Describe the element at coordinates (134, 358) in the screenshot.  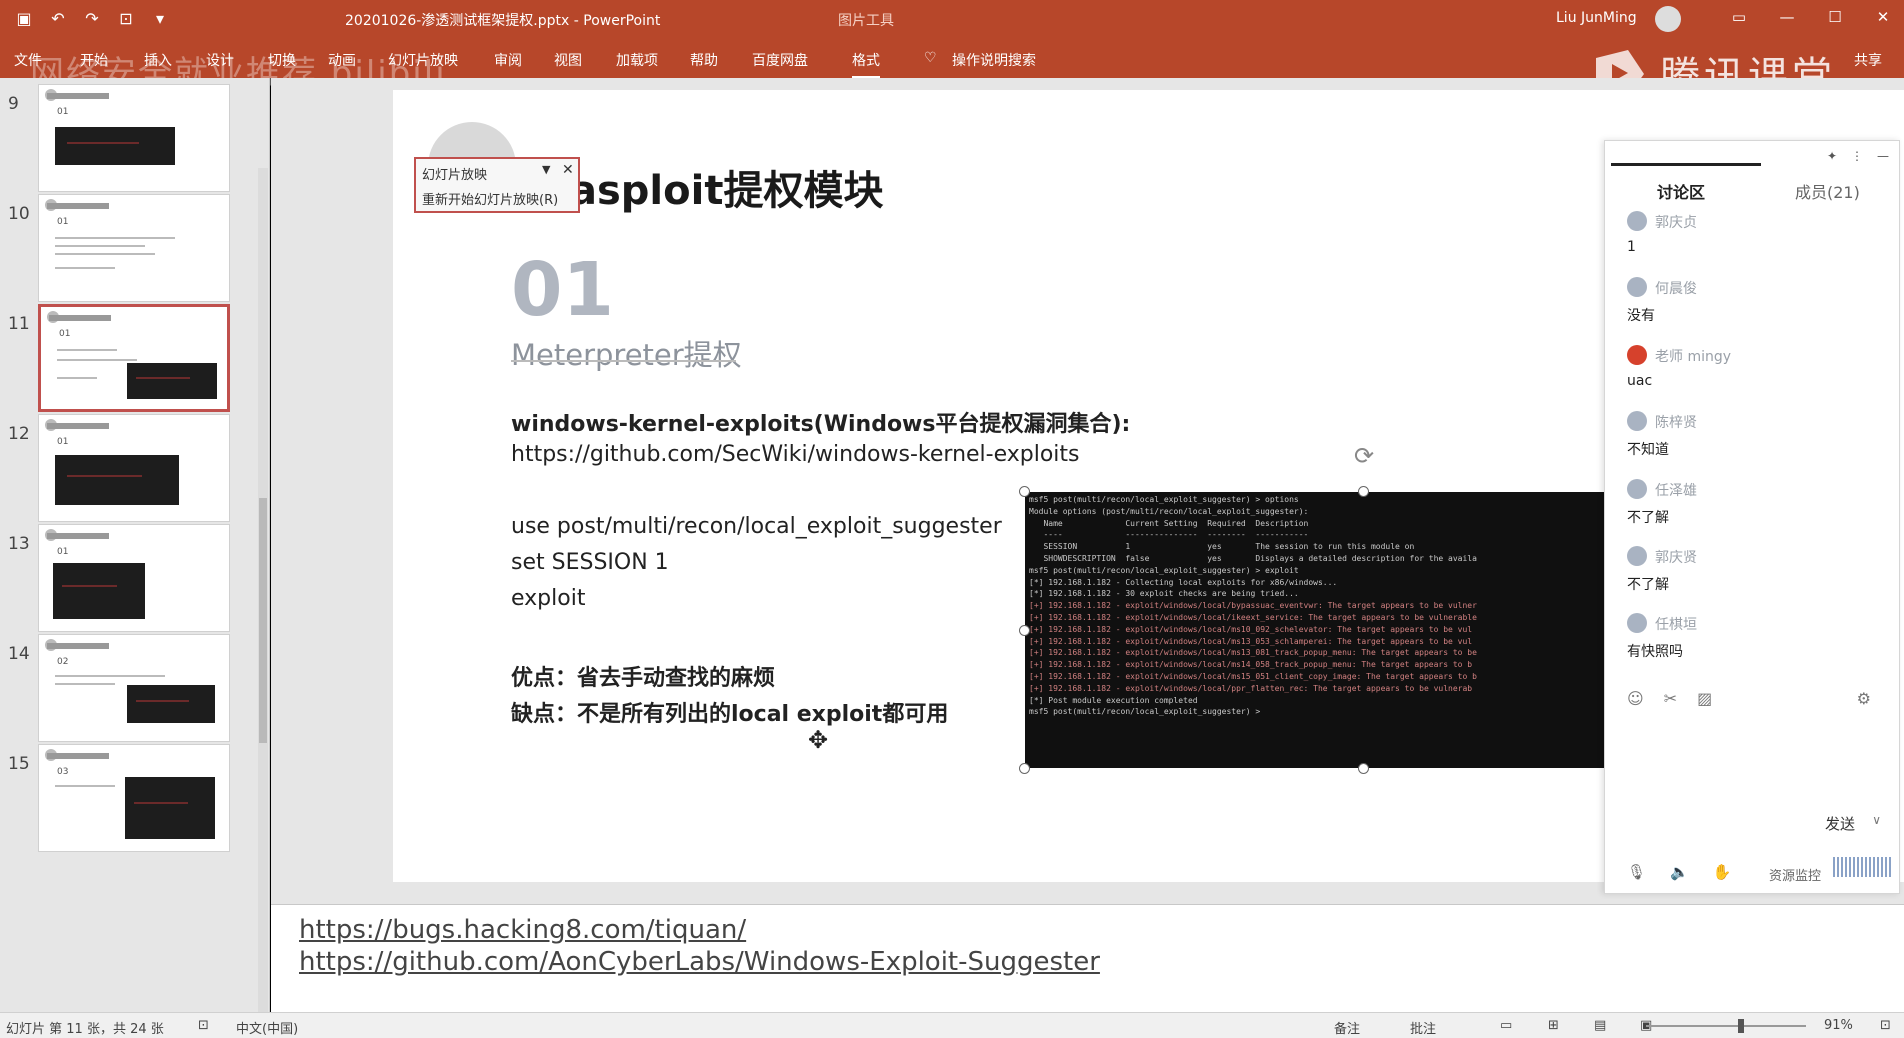
I see `slide-thumbnail-selected: 01` at that location.